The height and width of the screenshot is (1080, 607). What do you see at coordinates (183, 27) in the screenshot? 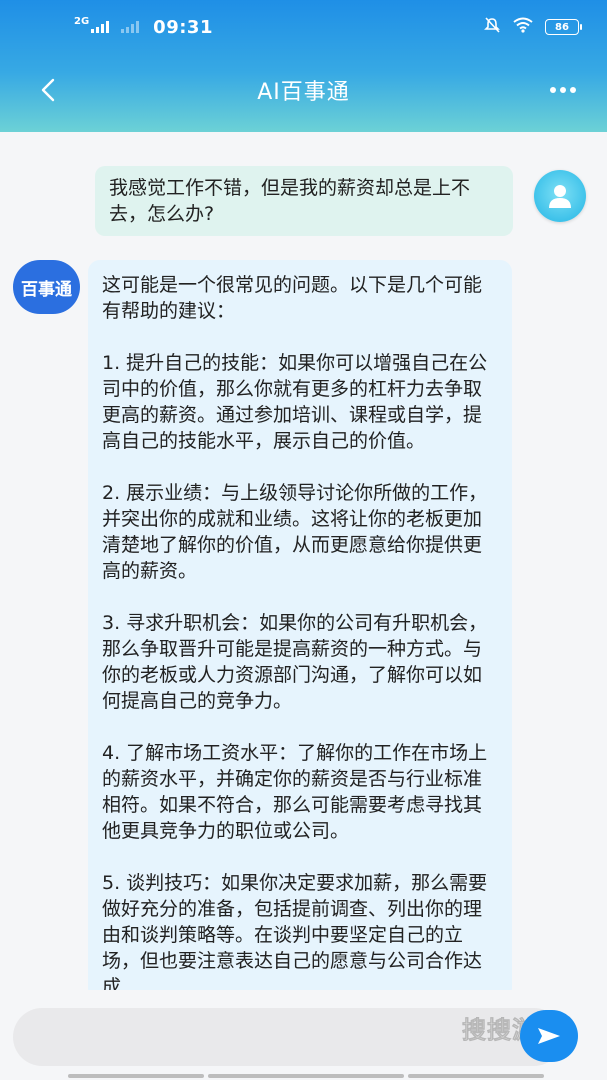
I see `status-time: 09:31` at bounding box center [183, 27].